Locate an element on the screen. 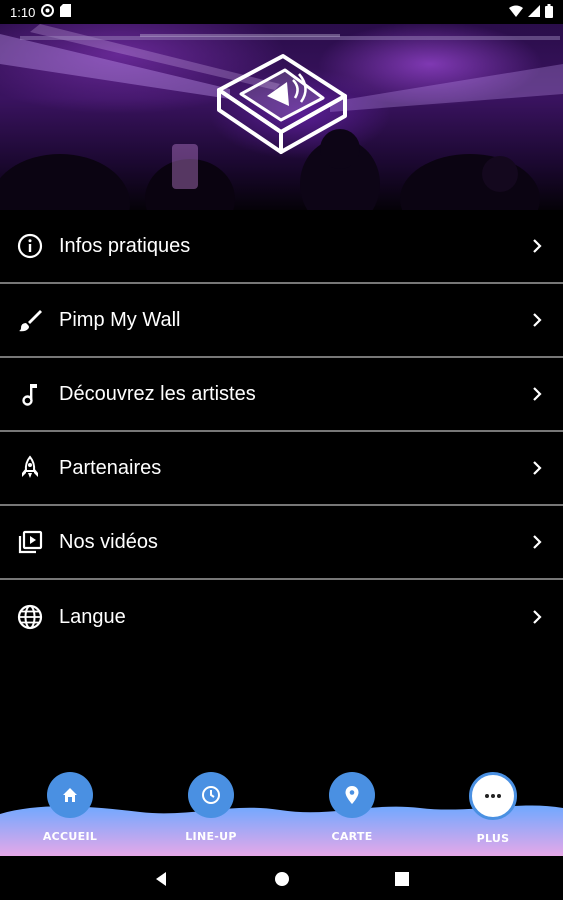 Image resolution: width=563 pixels, height=900 pixels. menu-item-label: Partenaires is located at coordinates (110, 467).